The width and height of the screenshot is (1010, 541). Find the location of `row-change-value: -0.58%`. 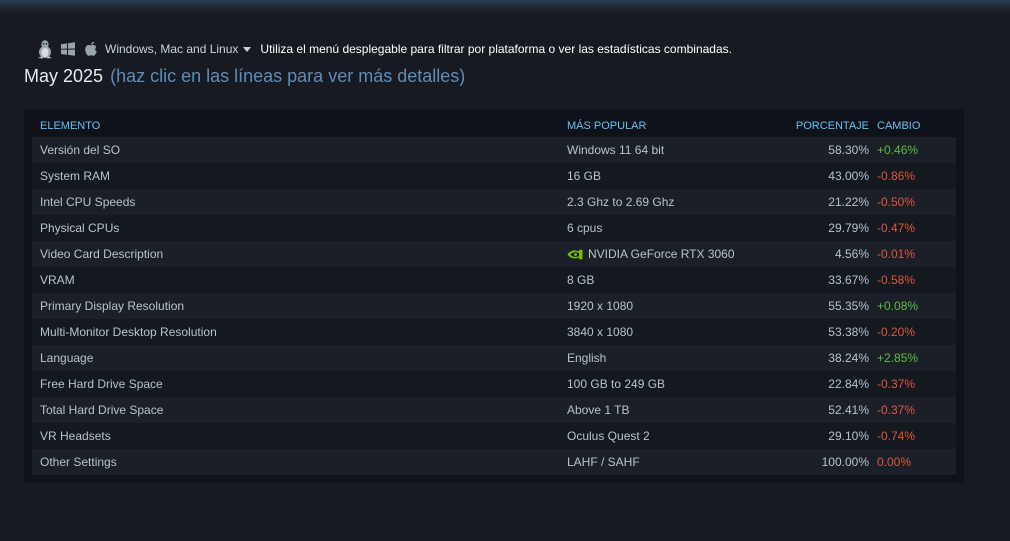

row-change-value: -0.58% is located at coordinates (896, 280).